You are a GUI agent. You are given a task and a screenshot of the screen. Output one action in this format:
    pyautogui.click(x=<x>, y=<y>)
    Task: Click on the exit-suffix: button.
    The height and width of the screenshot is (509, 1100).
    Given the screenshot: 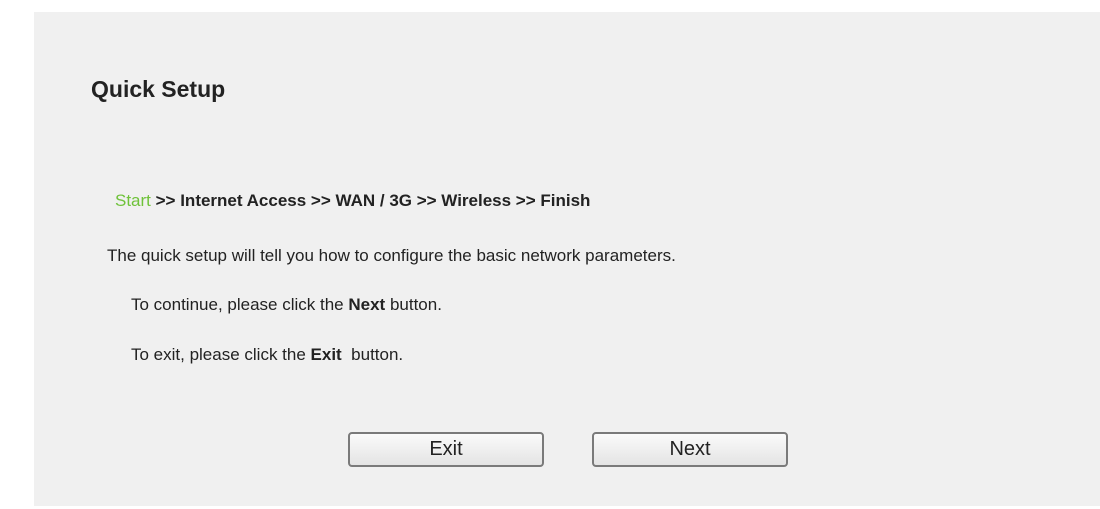 What is the action you would take?
    pyautogui.click(x=372, y=354)
    